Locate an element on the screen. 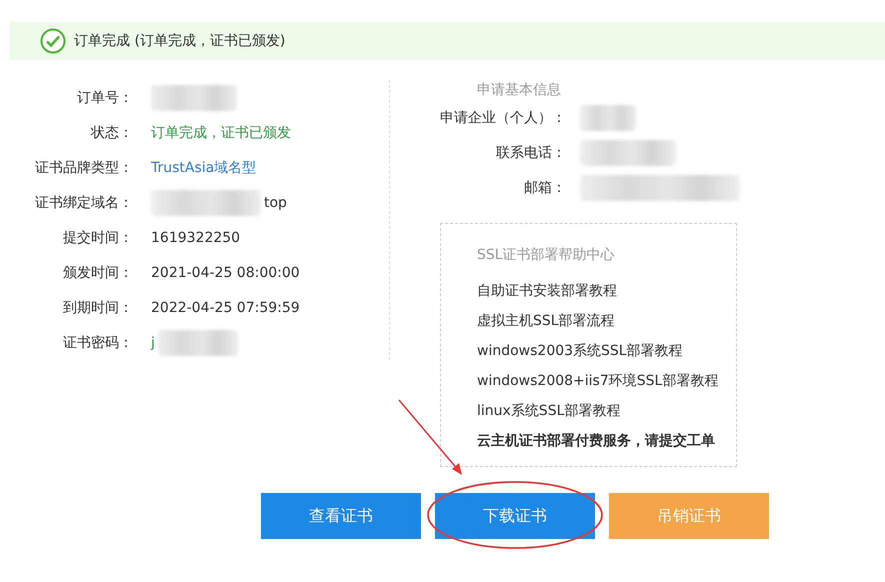 This screenshot has width=885, height=582. field-value: j is located at coordinates (153, 342).